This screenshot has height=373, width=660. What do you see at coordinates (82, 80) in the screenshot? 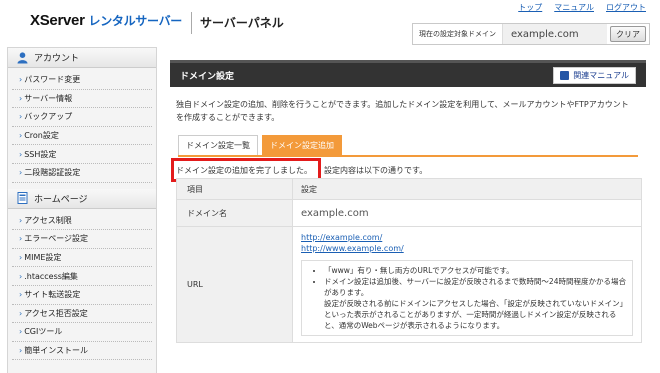
I see `sidebar-item-password: › パスワード変更` at bounding box center [82, 80].